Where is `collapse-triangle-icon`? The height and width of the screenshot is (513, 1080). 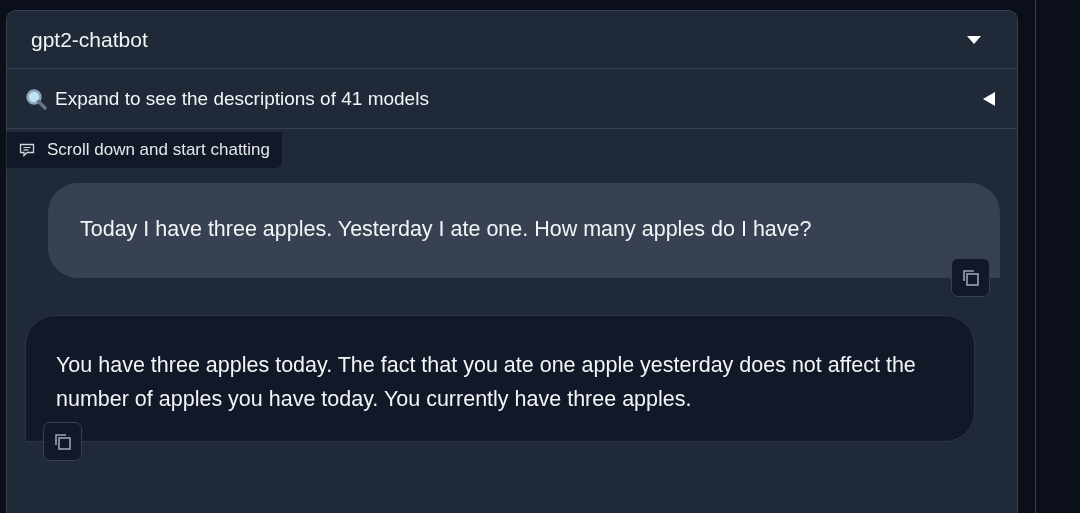
collapse-triangle-icon is located at coordinates (989, 98).